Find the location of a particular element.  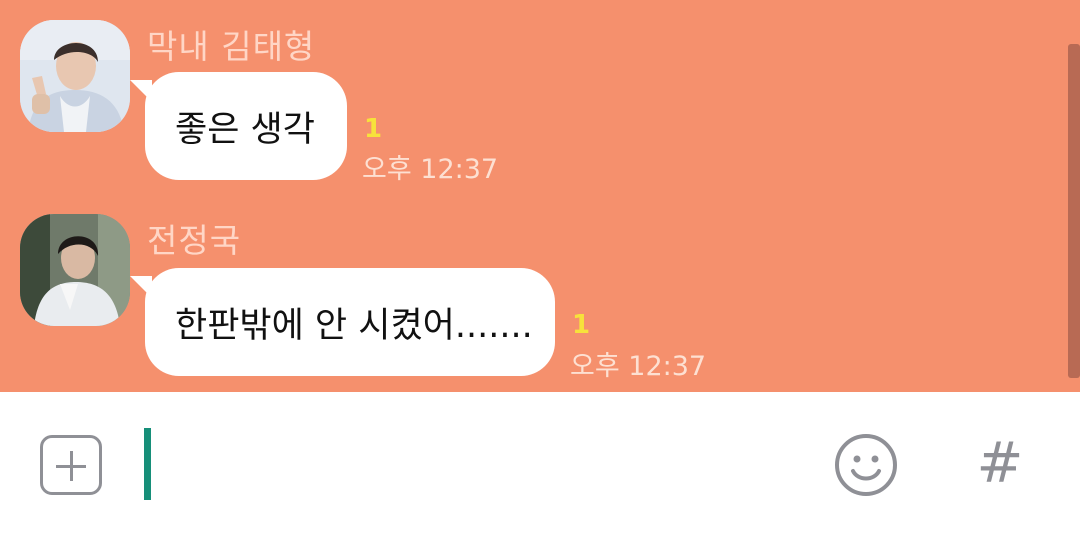

message-bubble: 좋은 생각 is located at coordinates (246, 126).